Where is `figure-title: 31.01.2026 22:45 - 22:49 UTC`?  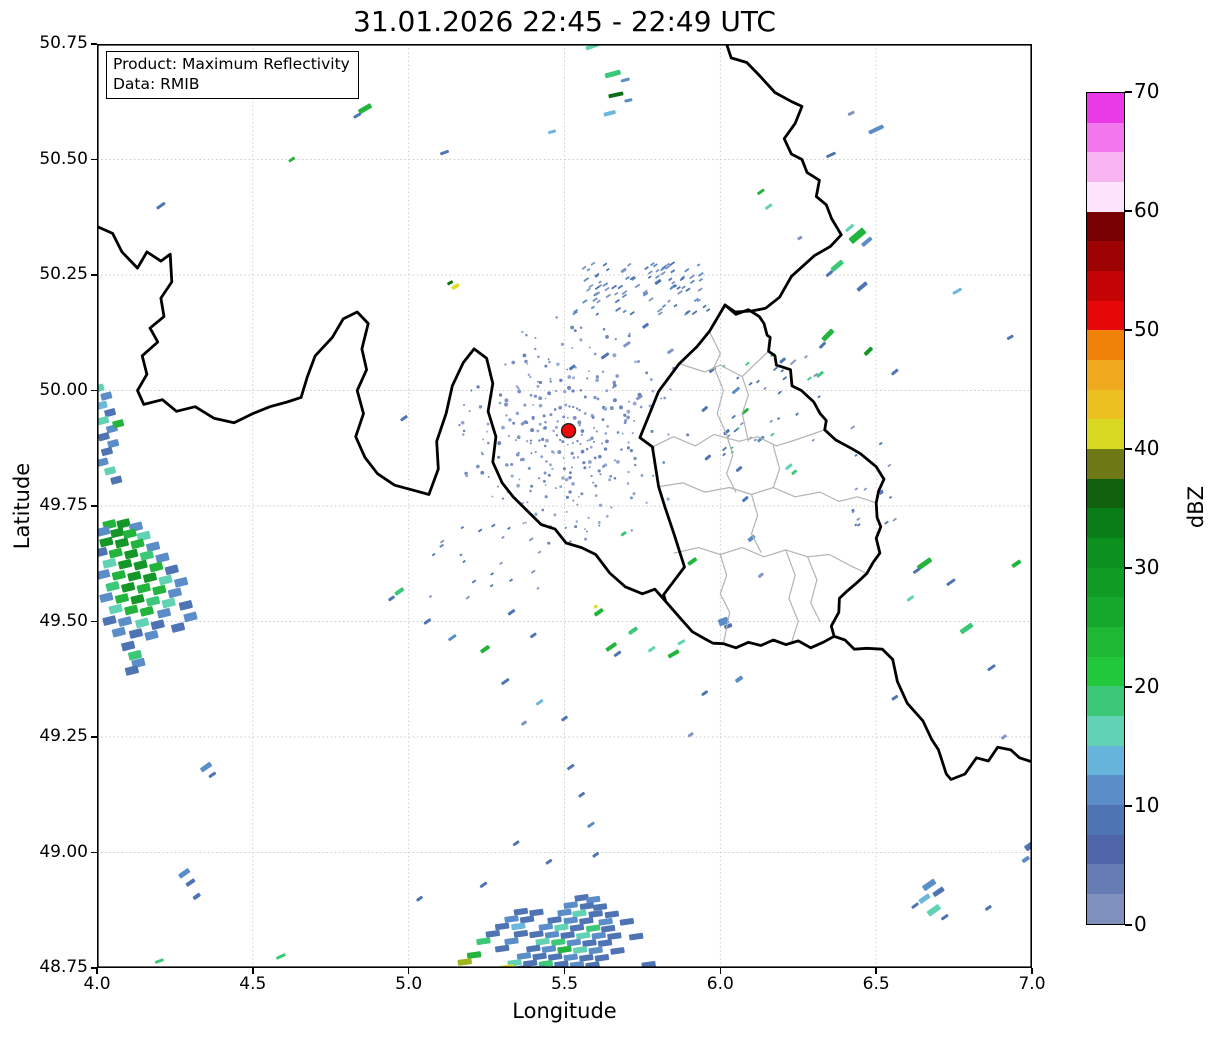
figure-title: 31.01.2026 22:45 - 22:49 UTC is located at coordinates (564, 21).